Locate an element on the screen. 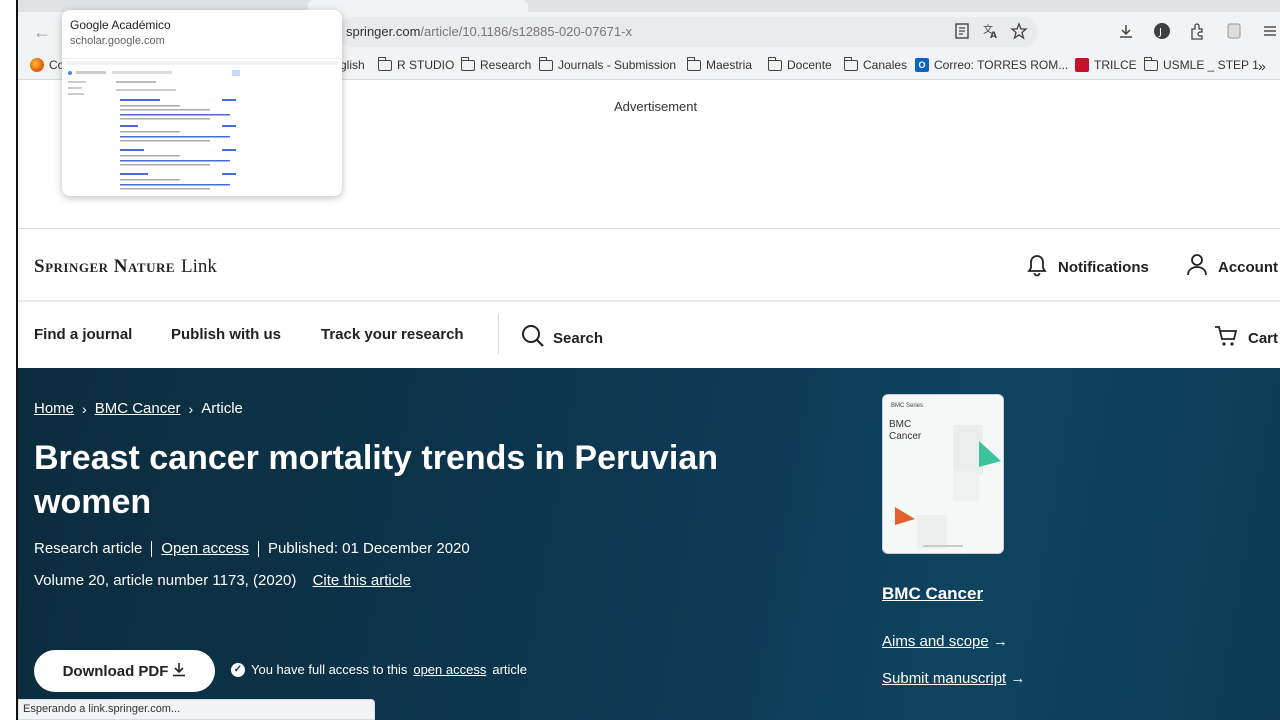 The image size is (1280, 720). preview-thumbnail is located at coordinates (202, 127).